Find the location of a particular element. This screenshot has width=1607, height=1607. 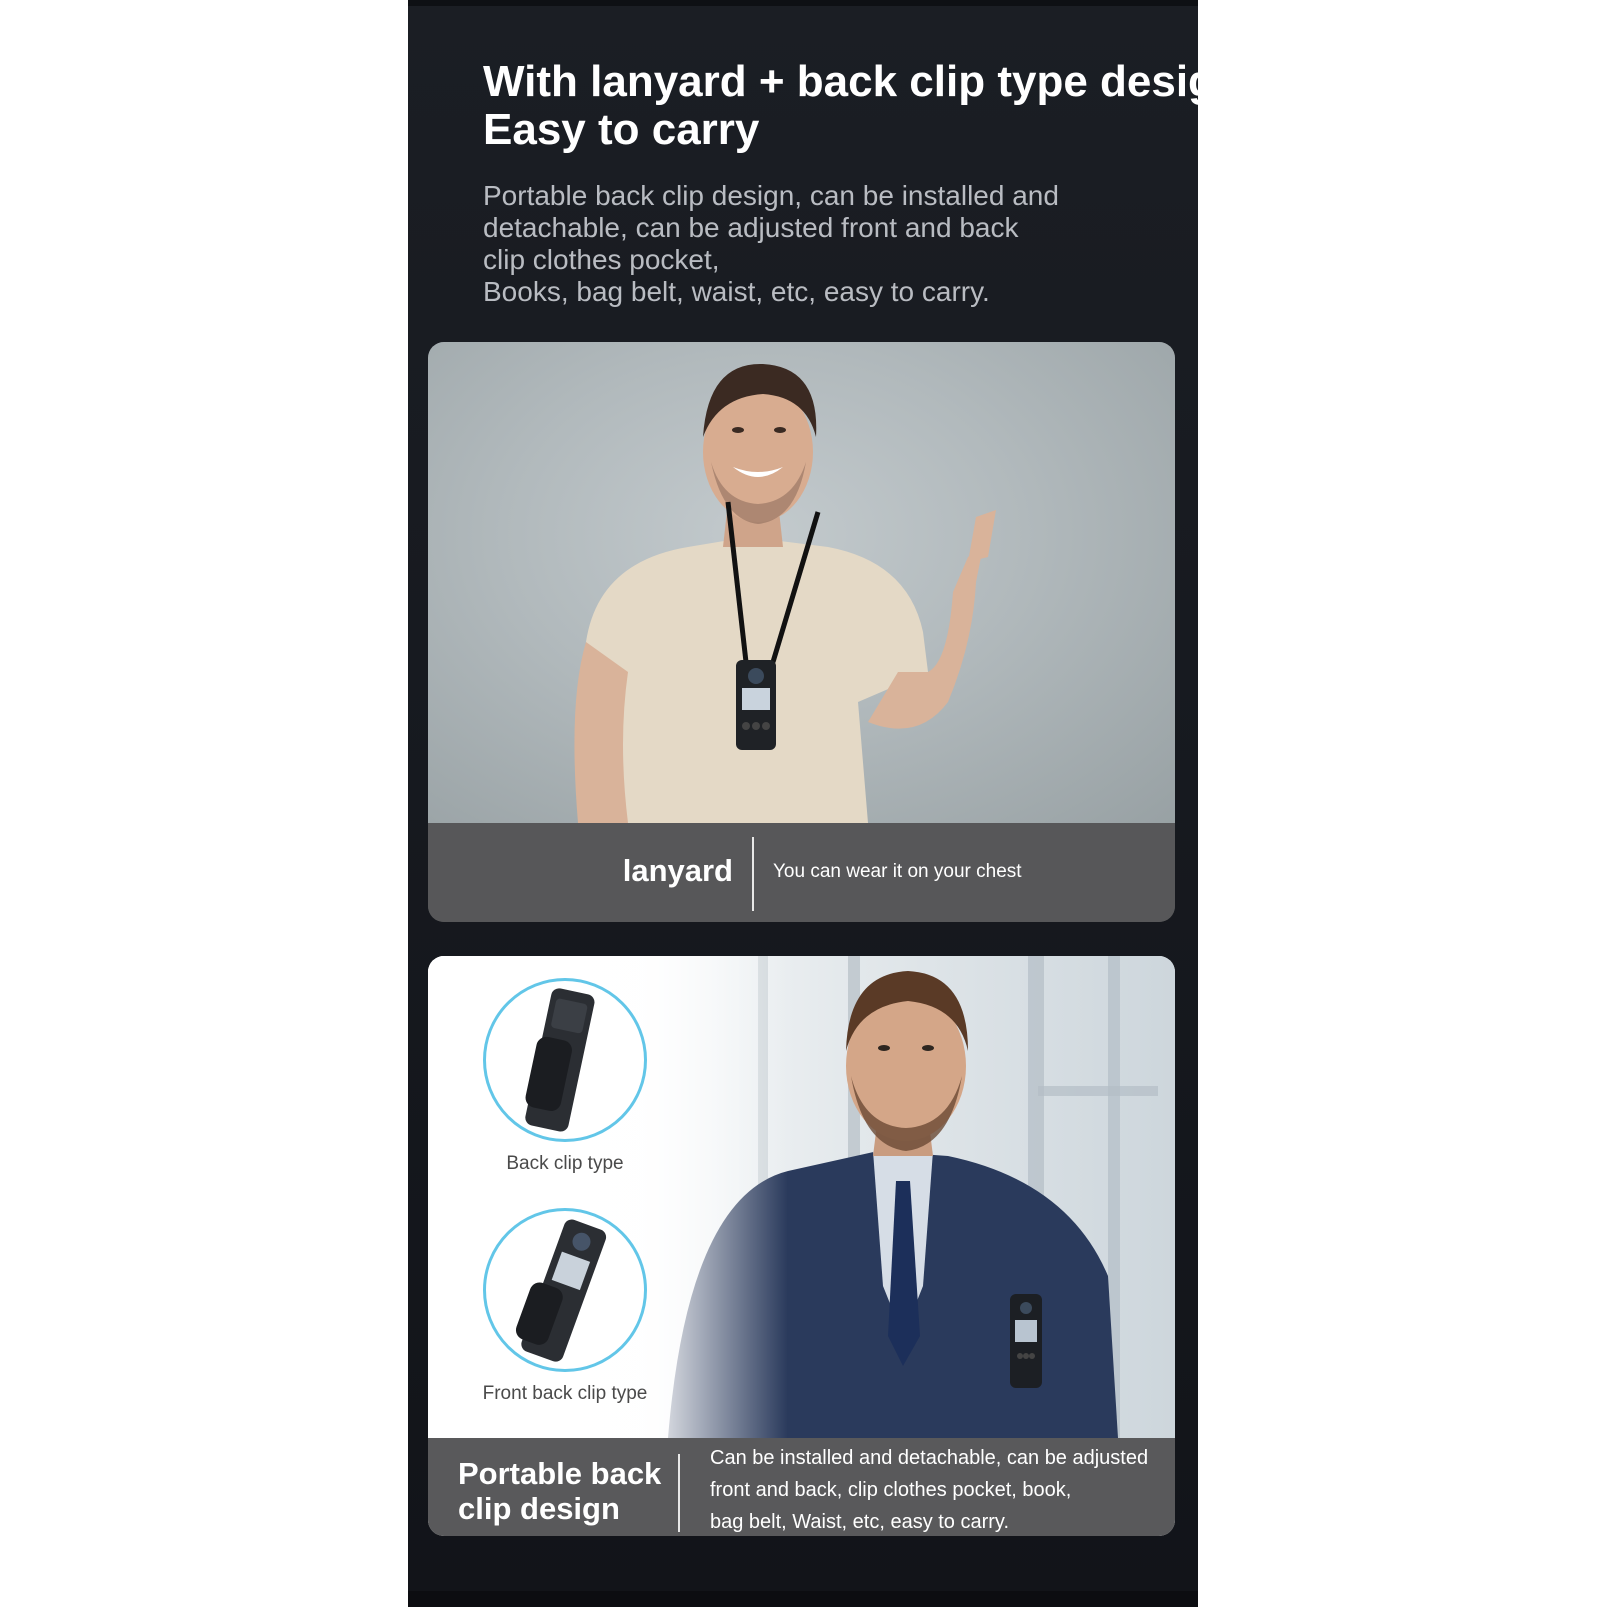

lanyard-photo is located at coordinates (801, 582).